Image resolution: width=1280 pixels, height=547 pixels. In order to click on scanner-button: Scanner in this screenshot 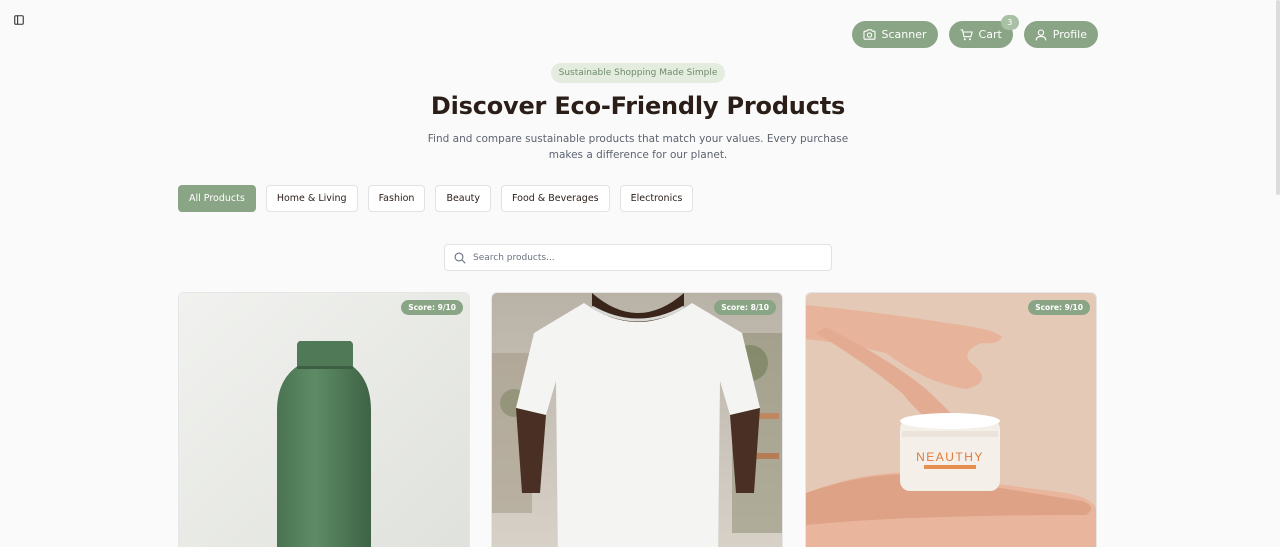, I will do `click(894, 34)`.